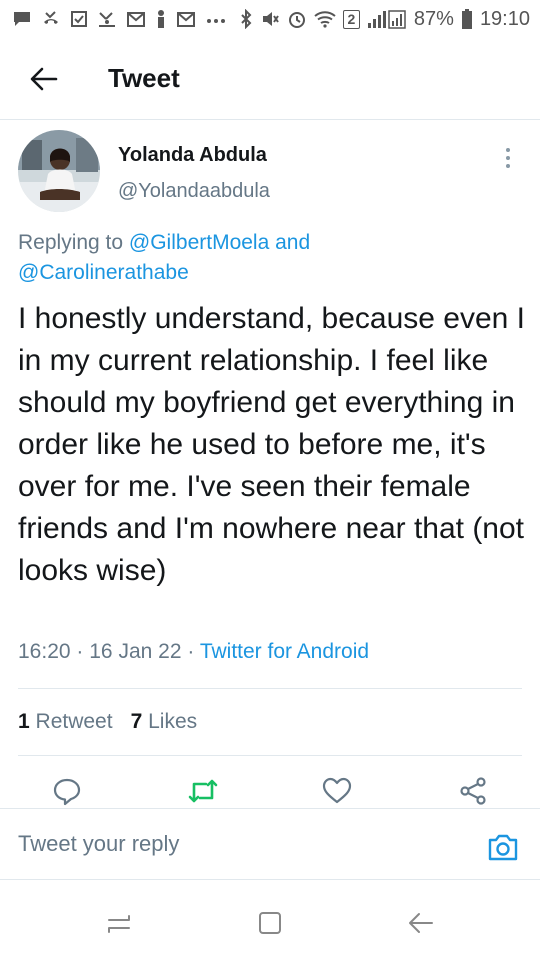 Image resolution: width=540 pixels, height=960 pixels. Describe the element at coordinates (246, 19) in the screenshot. I see `bluetooth-icon` at that location.